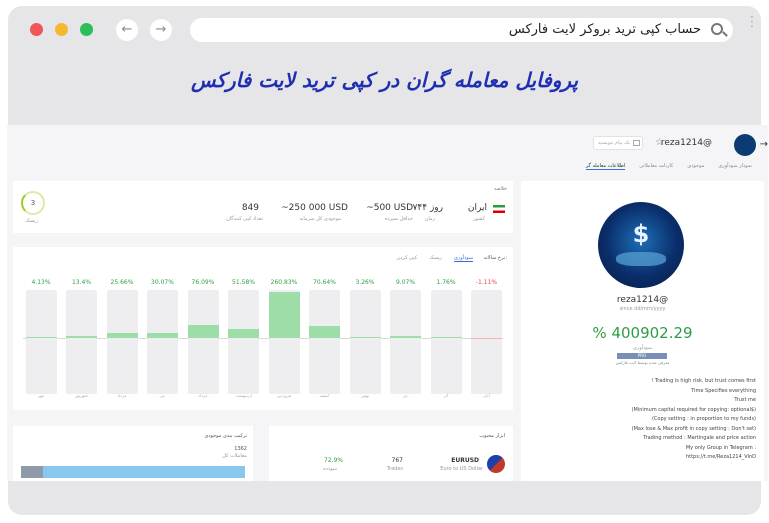 The height and width of the screenshot is (523, 769). Describe the element at coordinates (604, 29) in the screenshot. I see `address-text: حساب کپی ترید بروکر لایت فارکس` at that location.